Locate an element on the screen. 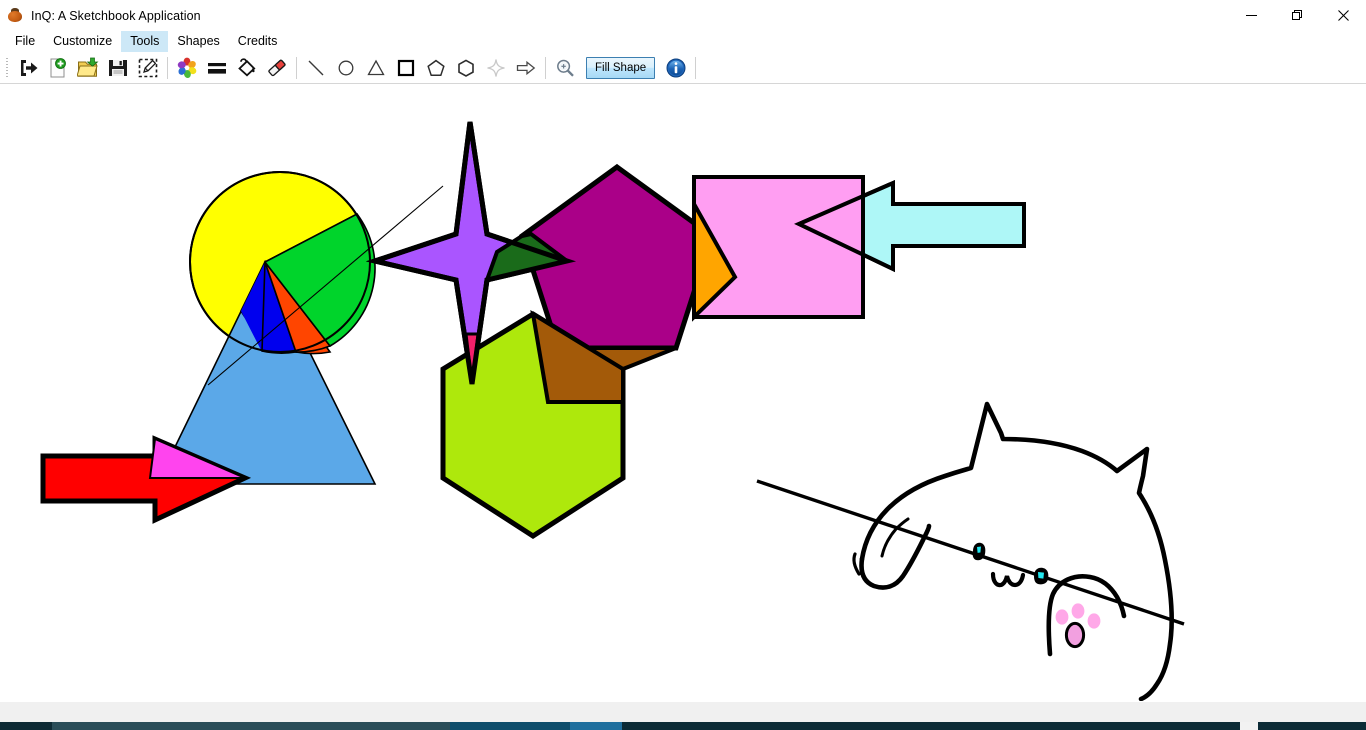 The height and width of the screenshot is (730, 1366). window-title: InQ: A Sketchbook Application is located at coordinates (116, 15).